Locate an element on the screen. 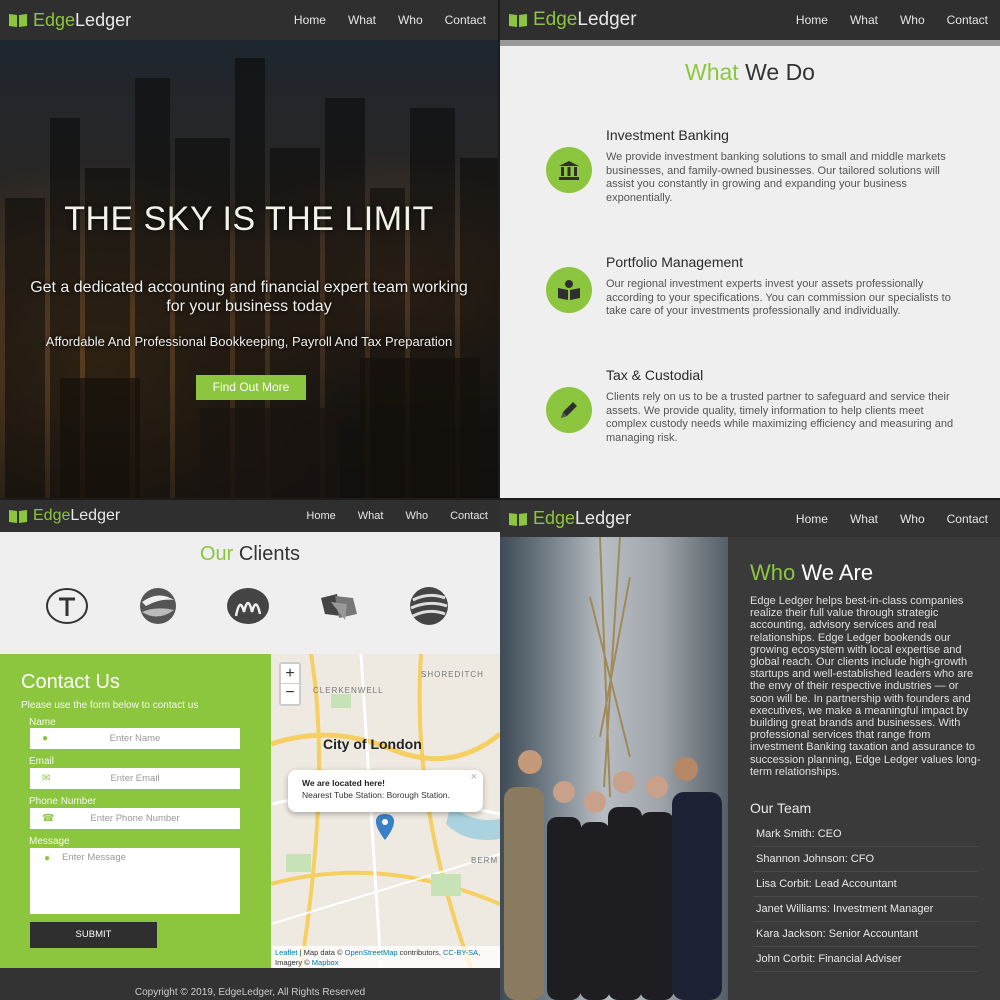 This screenshot has width=1000, height=1000. section-title-accent: Our is located at coordinates (216, 554).